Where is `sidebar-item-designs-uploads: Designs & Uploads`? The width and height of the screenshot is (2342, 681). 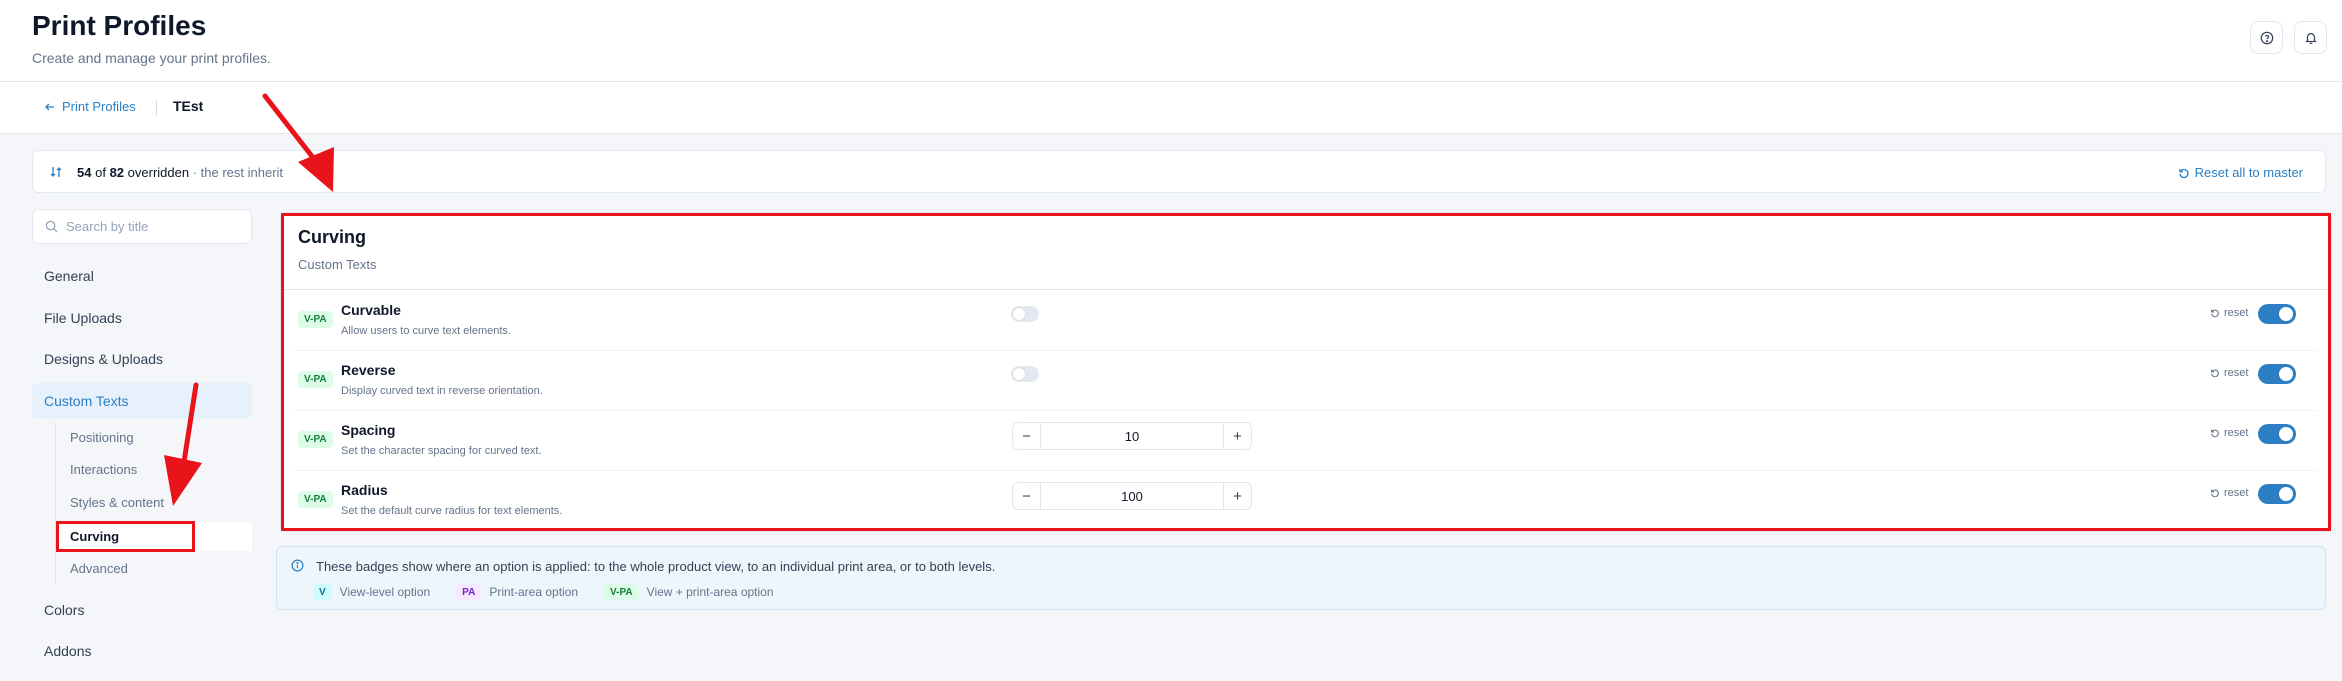
sidebar-item-designs-uploads: Designs & Uploads is located at coordinates (142, 359).